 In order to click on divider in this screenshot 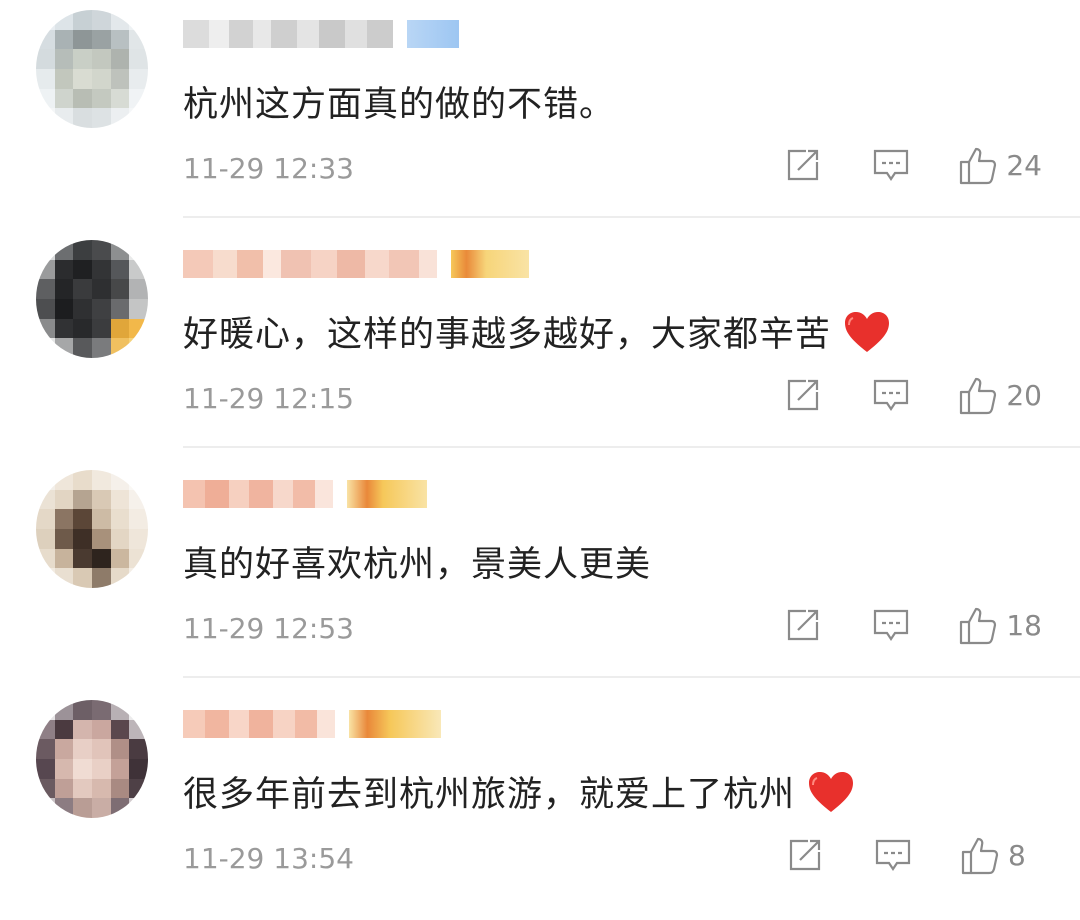, I will do `click(631, 447)`.